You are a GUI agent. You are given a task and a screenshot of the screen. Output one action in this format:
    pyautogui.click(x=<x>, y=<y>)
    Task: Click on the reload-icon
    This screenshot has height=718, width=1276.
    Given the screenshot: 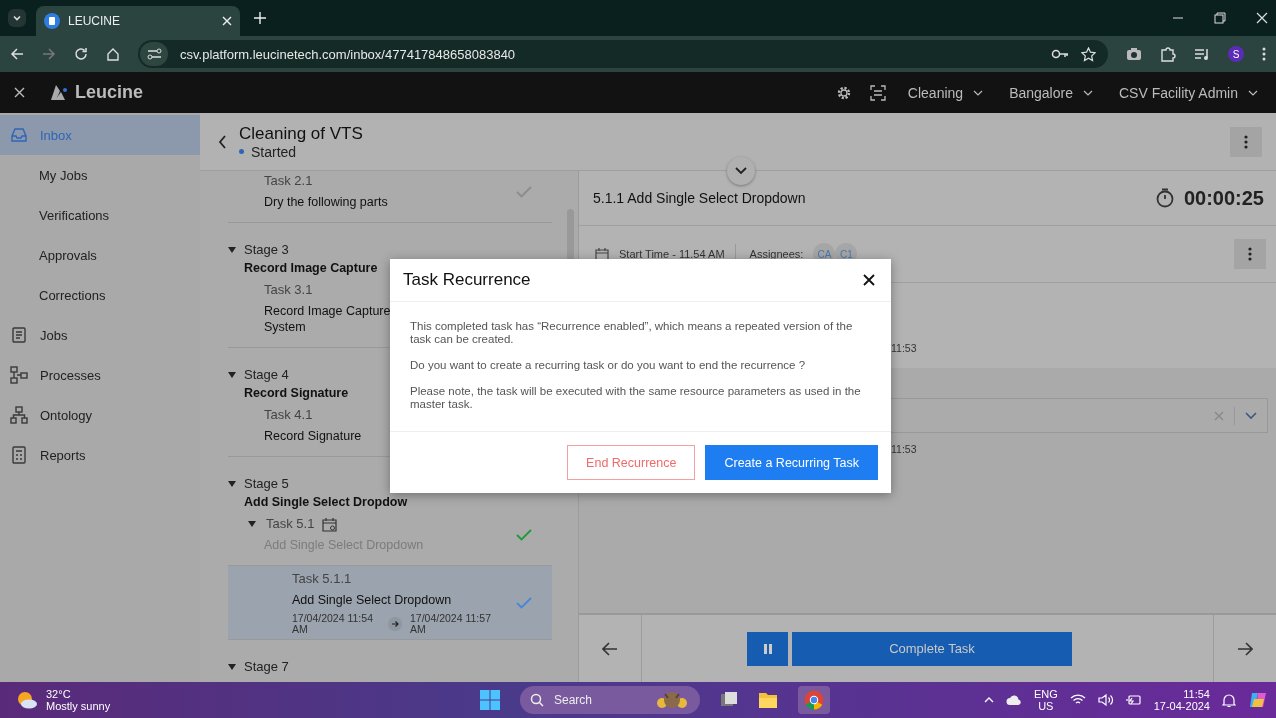 What is the action you would take?
    pyautogui.click(x=81, y=54)
    